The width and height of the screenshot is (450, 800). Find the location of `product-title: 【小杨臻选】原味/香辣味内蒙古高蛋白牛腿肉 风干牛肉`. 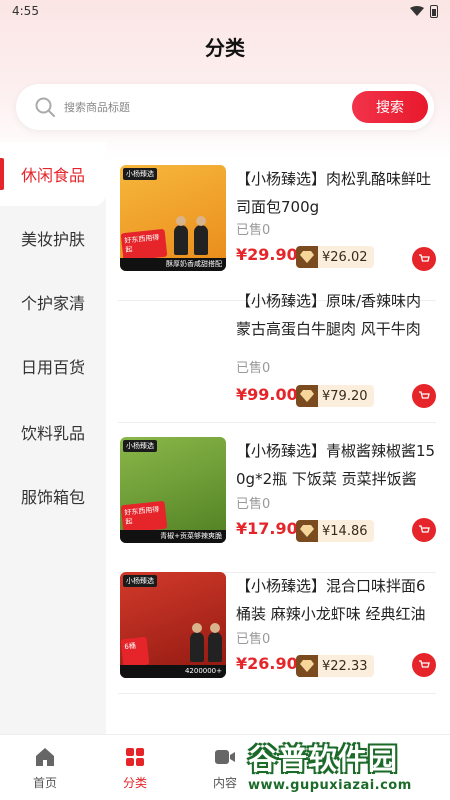

product-title: 【小杨臻选】原味/香辣味内蒙古高蛋白牛腿肉 风干牛肉 is located at coordinates (336, 315).